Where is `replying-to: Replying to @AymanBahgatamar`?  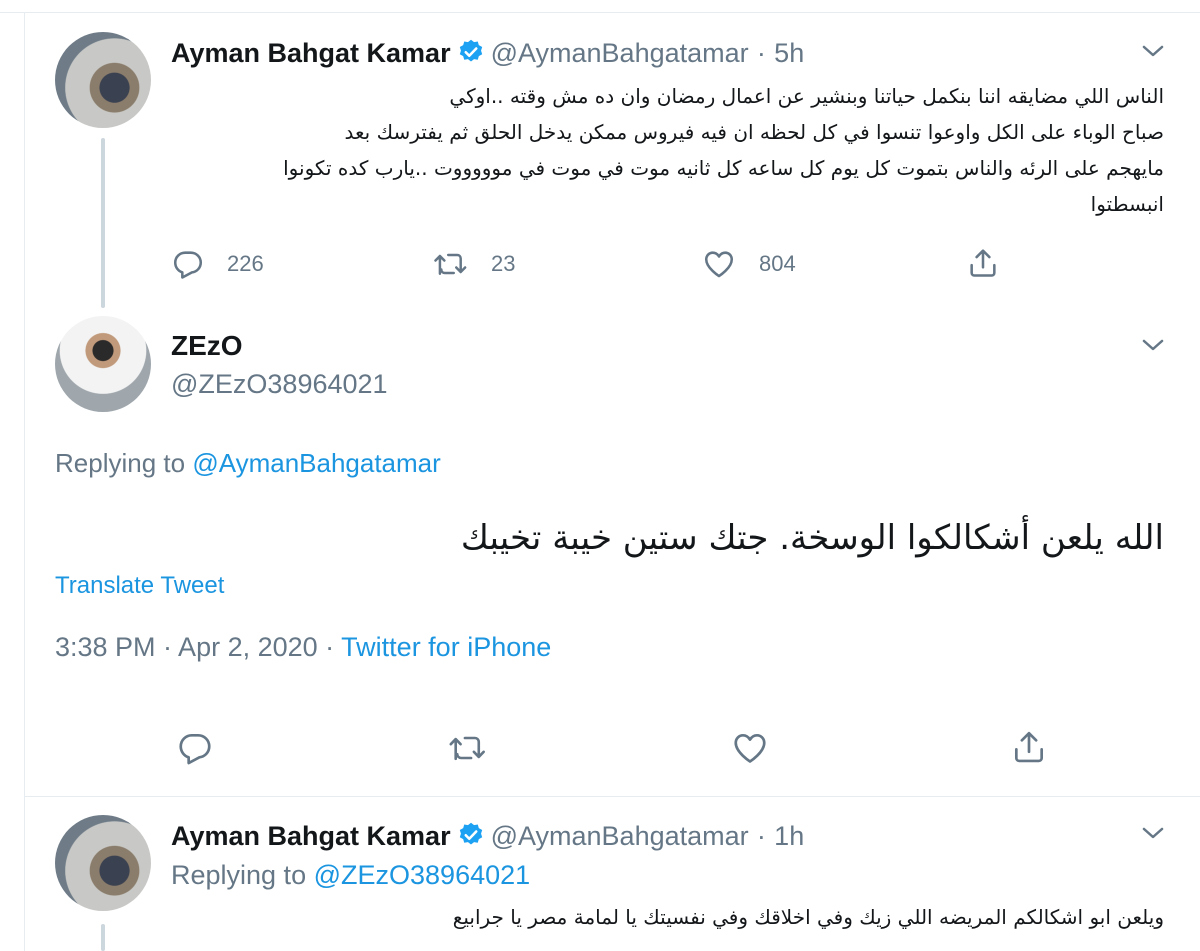
replying-to: Replying to @AymanBahgatamar is located at coordinates (248, 463).